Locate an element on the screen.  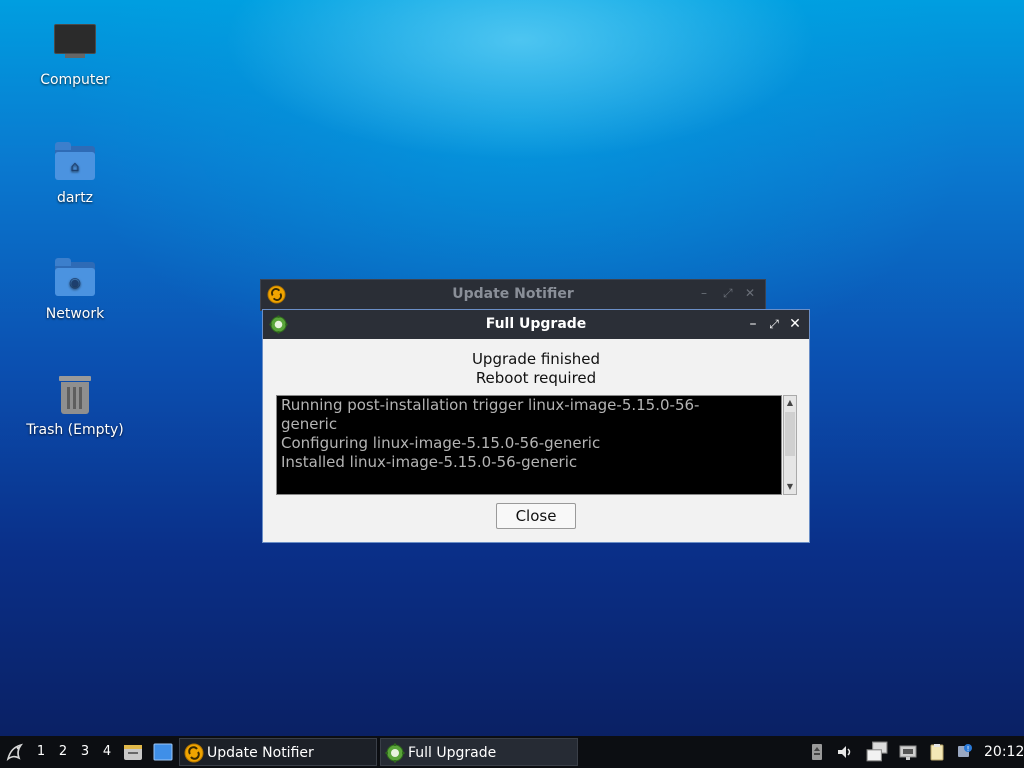
task-update-notifier: Update Notifier is located at coordinates (278, 752).